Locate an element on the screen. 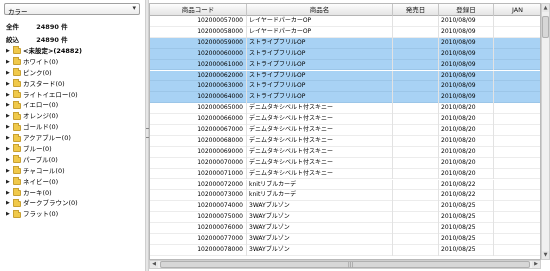 Image resolution: width=550 pixels, height=271 pixels. tree-node: ▶ パープル(0) is located at coordinates (74, 160).